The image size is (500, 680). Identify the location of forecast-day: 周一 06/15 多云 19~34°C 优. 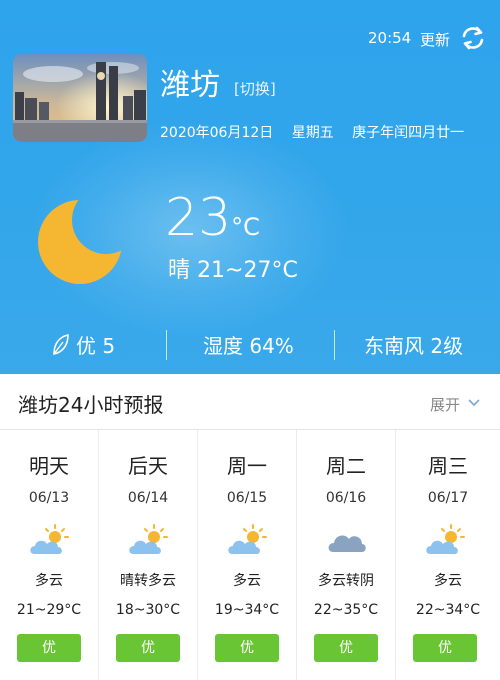
(247, 555).